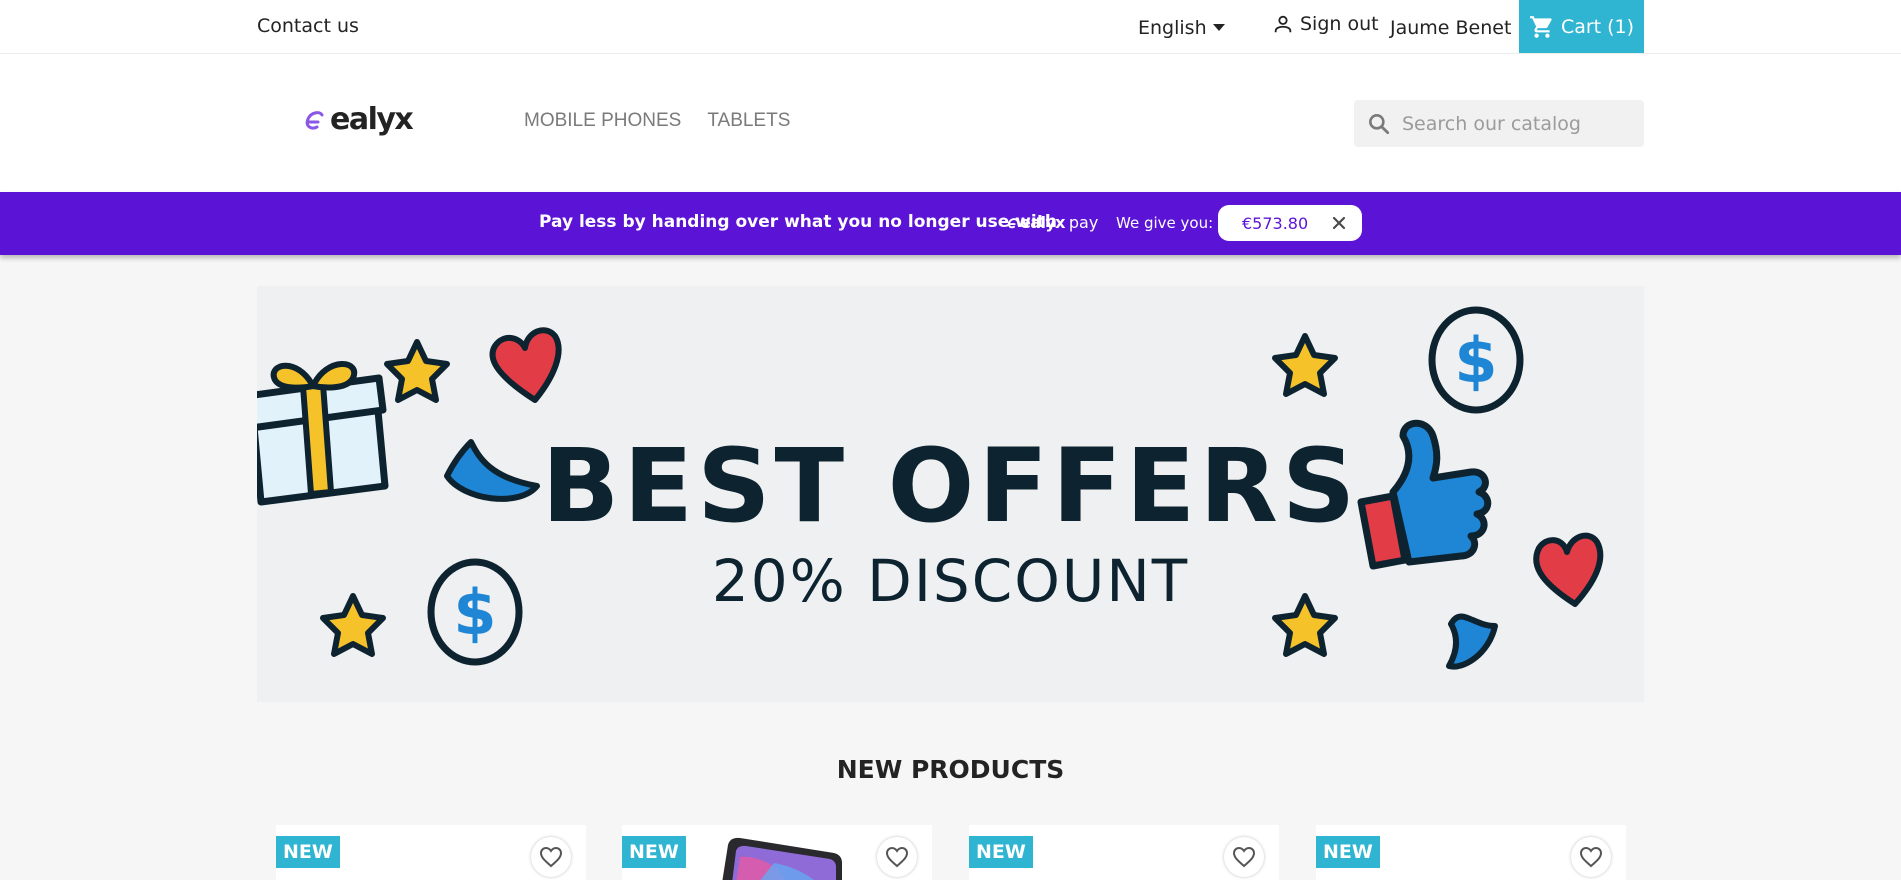 The image size is (1901, 880). Describe the element at coordinates (308, 26) in the screenshot. I see `contact-us-link: Contact us` at that location.